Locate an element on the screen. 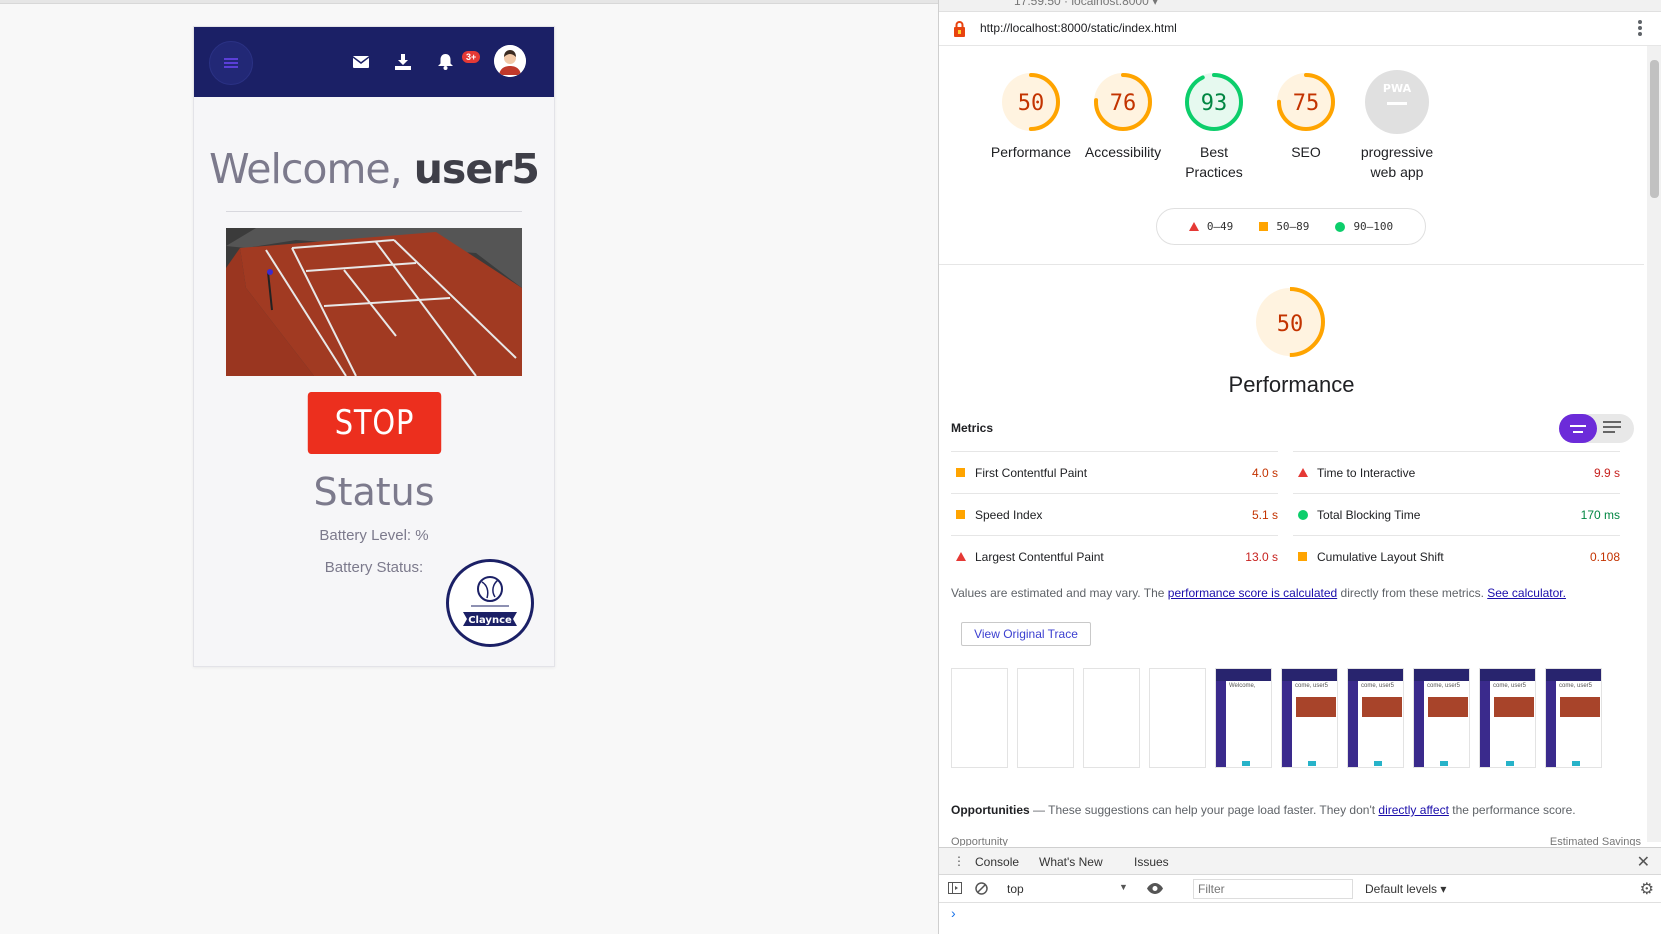  metric-name: Time to Interactive is located at coordinates (1366, 473).